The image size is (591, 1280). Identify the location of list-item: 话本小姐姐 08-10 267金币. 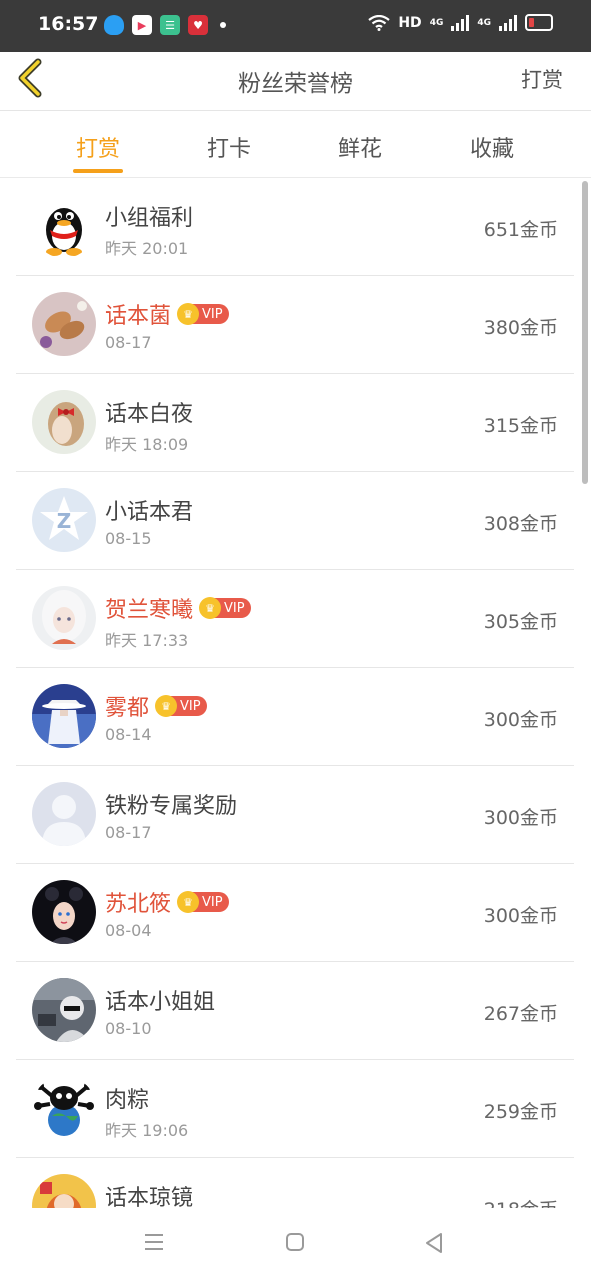
(295, 1011).